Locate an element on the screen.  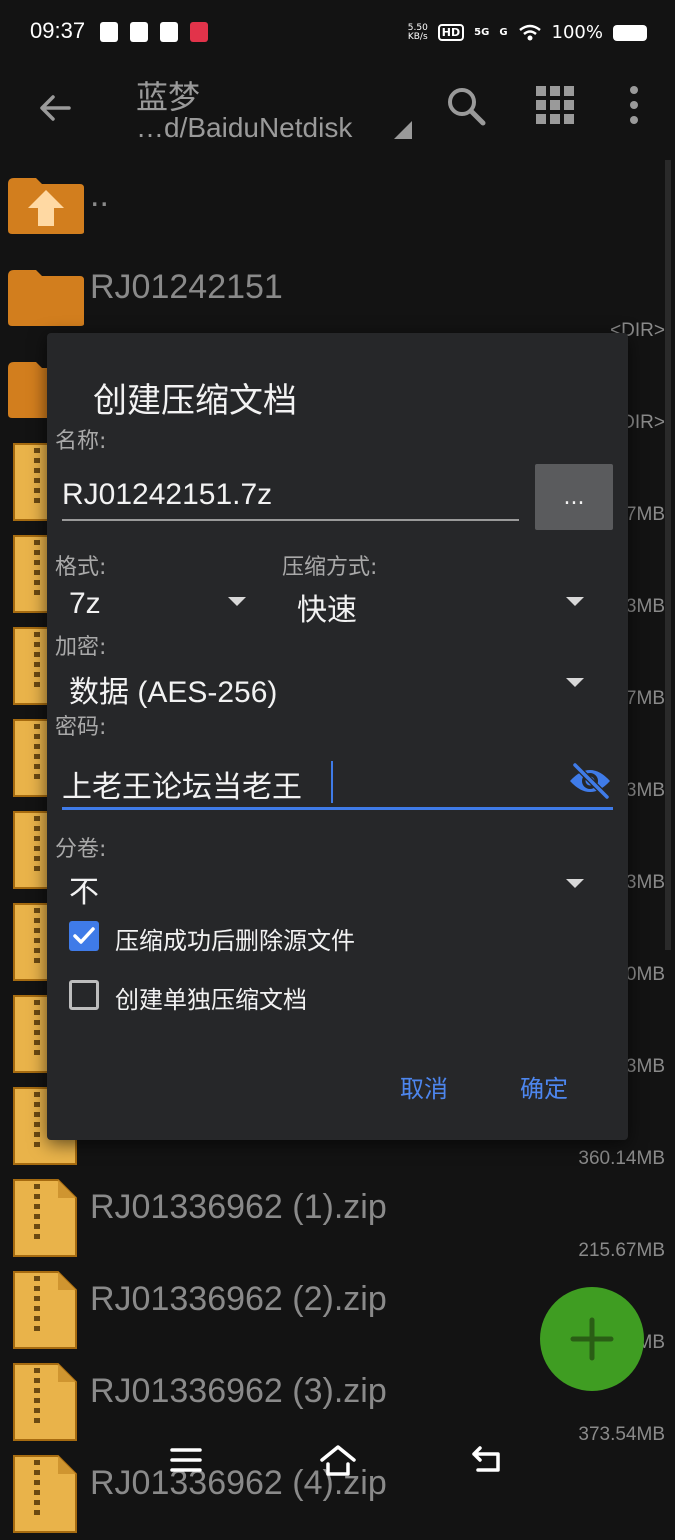
signal-g-icon: G is located at coordinates (503, 32).